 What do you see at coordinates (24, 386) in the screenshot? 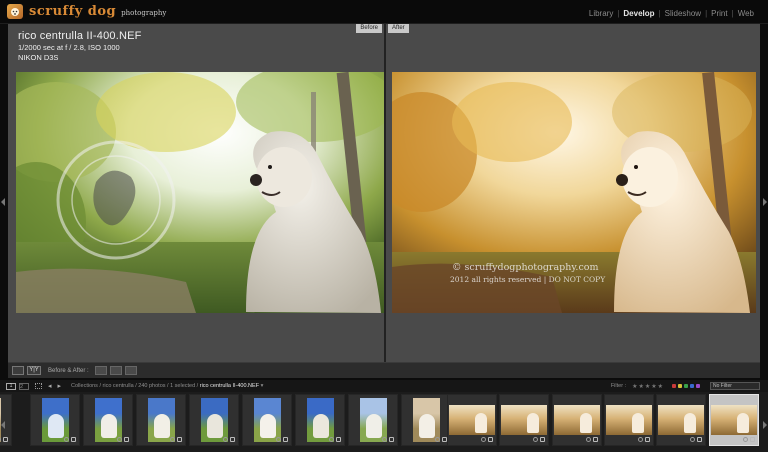
I see `secondary-window-button: 2` at bounding box center [24, 386].